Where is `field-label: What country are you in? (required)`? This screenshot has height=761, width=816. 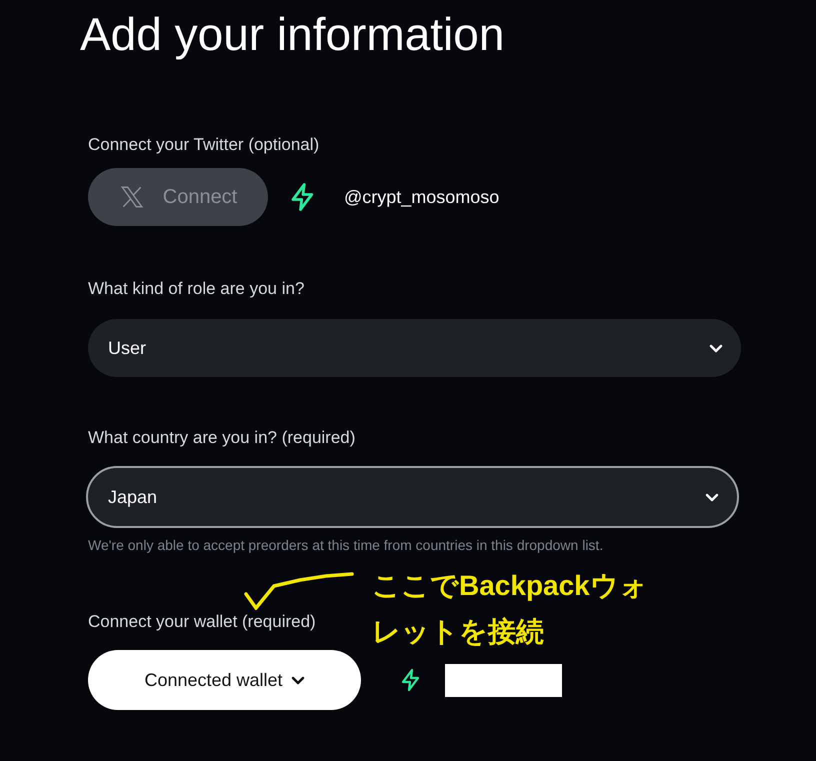
field-label: What country are you in? (required) is located at coordinates (222, 438).